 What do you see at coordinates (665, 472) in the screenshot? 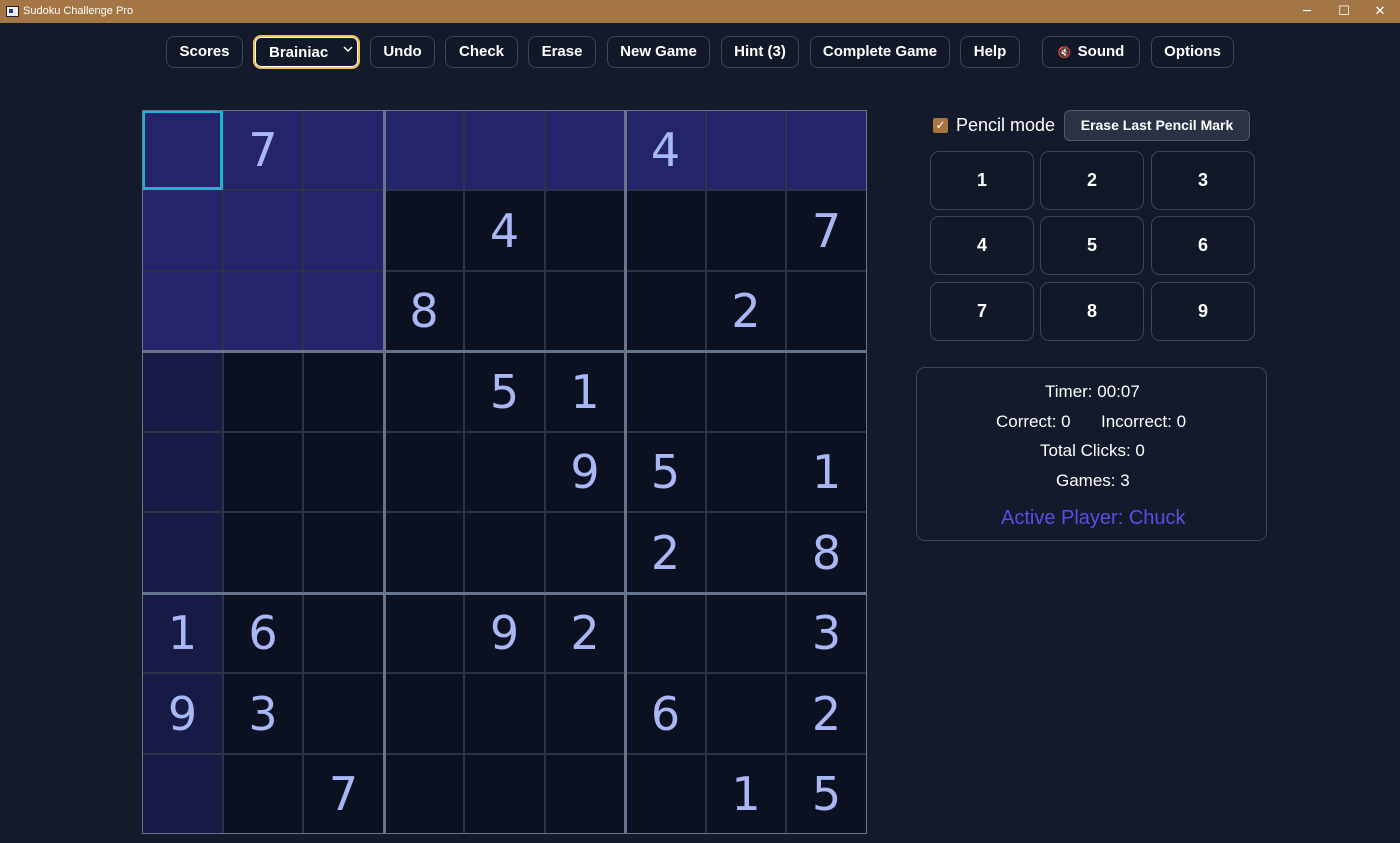
I see `board-cell-r5-c7: 5` at bounding box center [665, 472].